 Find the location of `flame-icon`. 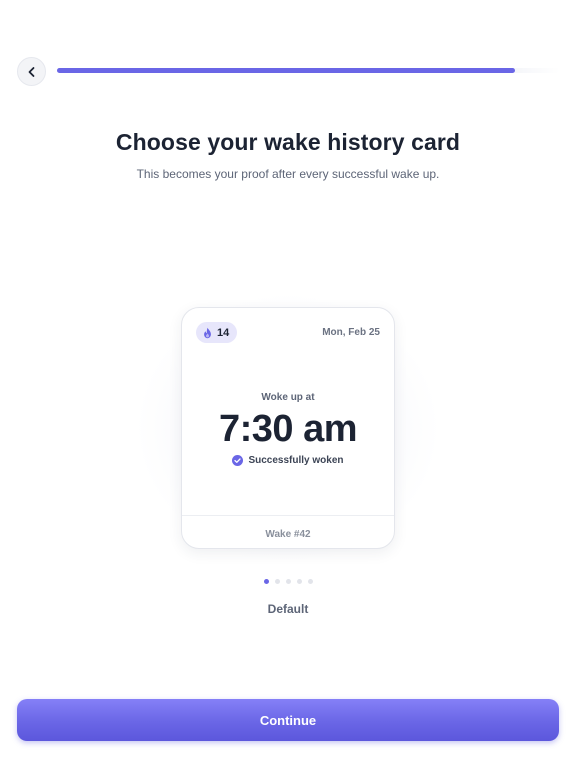

flame-icon is located at coordinates (207, 332).